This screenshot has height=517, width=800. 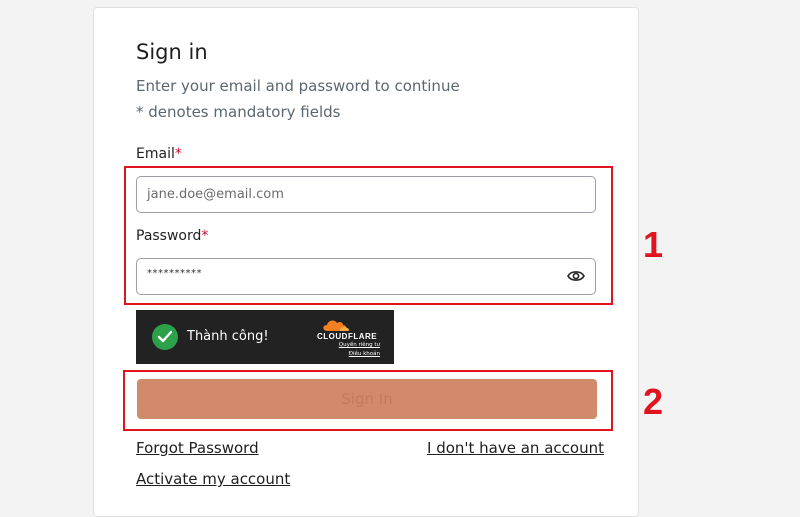 What do you see at coordinates (213, 479) in the screenshot?
I see `activate-account-link: Activate my account` at bounding box center [213, 479].